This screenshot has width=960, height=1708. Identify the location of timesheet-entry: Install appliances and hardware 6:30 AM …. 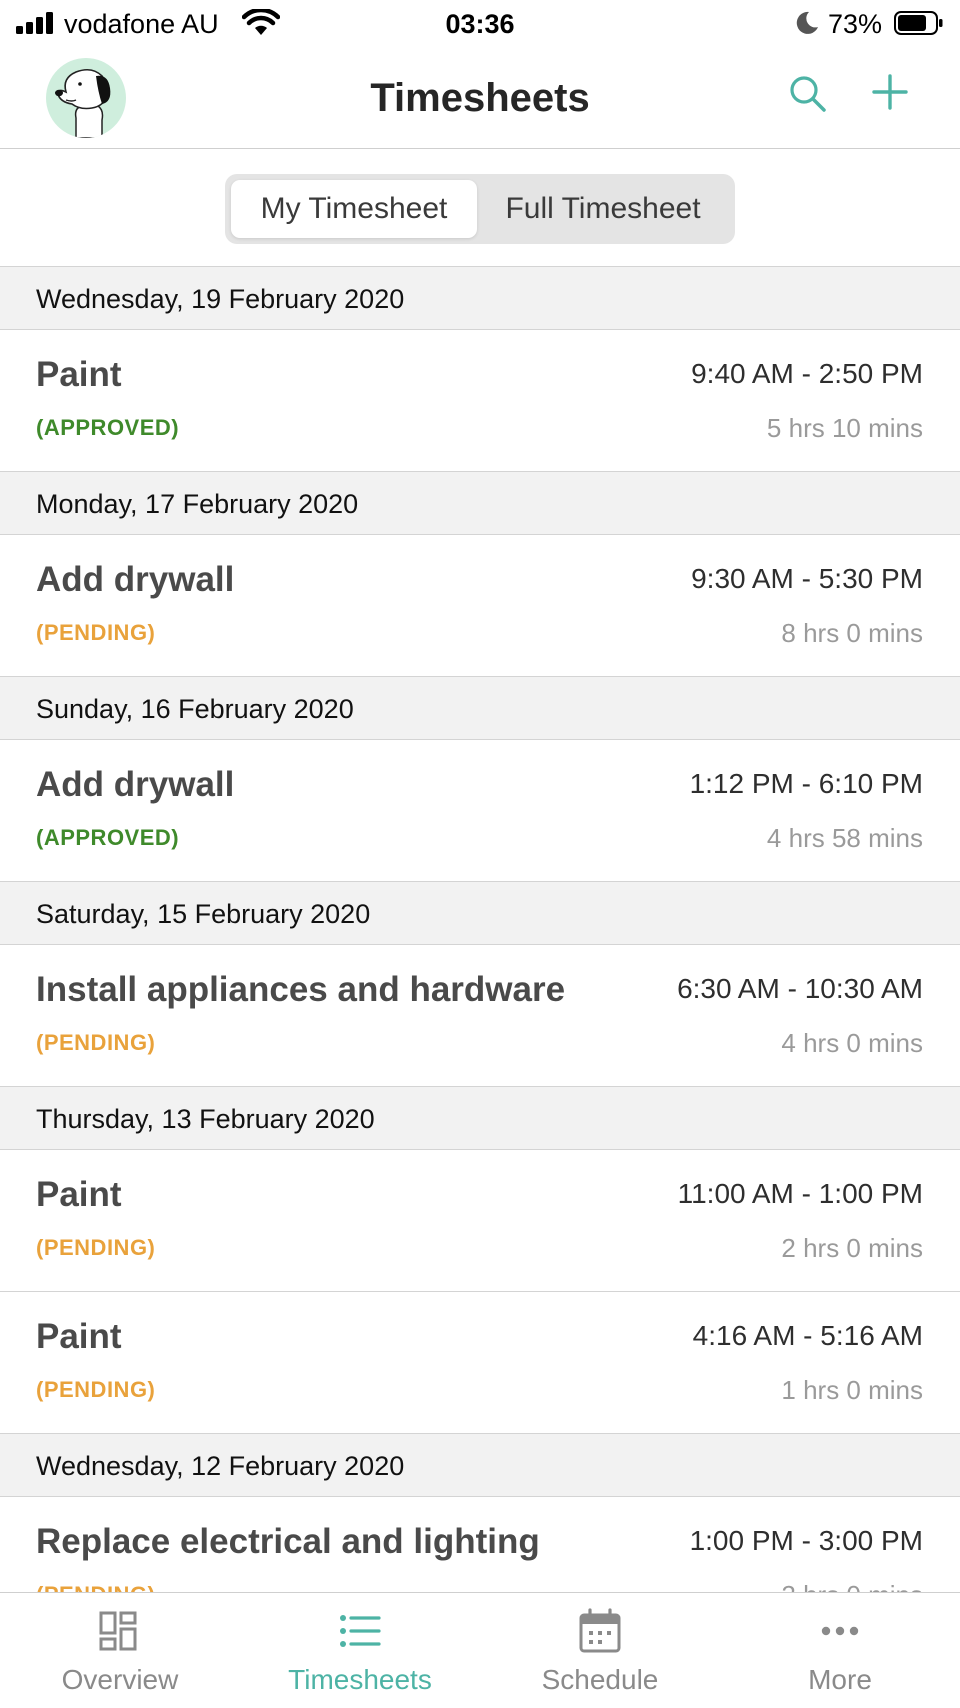
(480, 1016).